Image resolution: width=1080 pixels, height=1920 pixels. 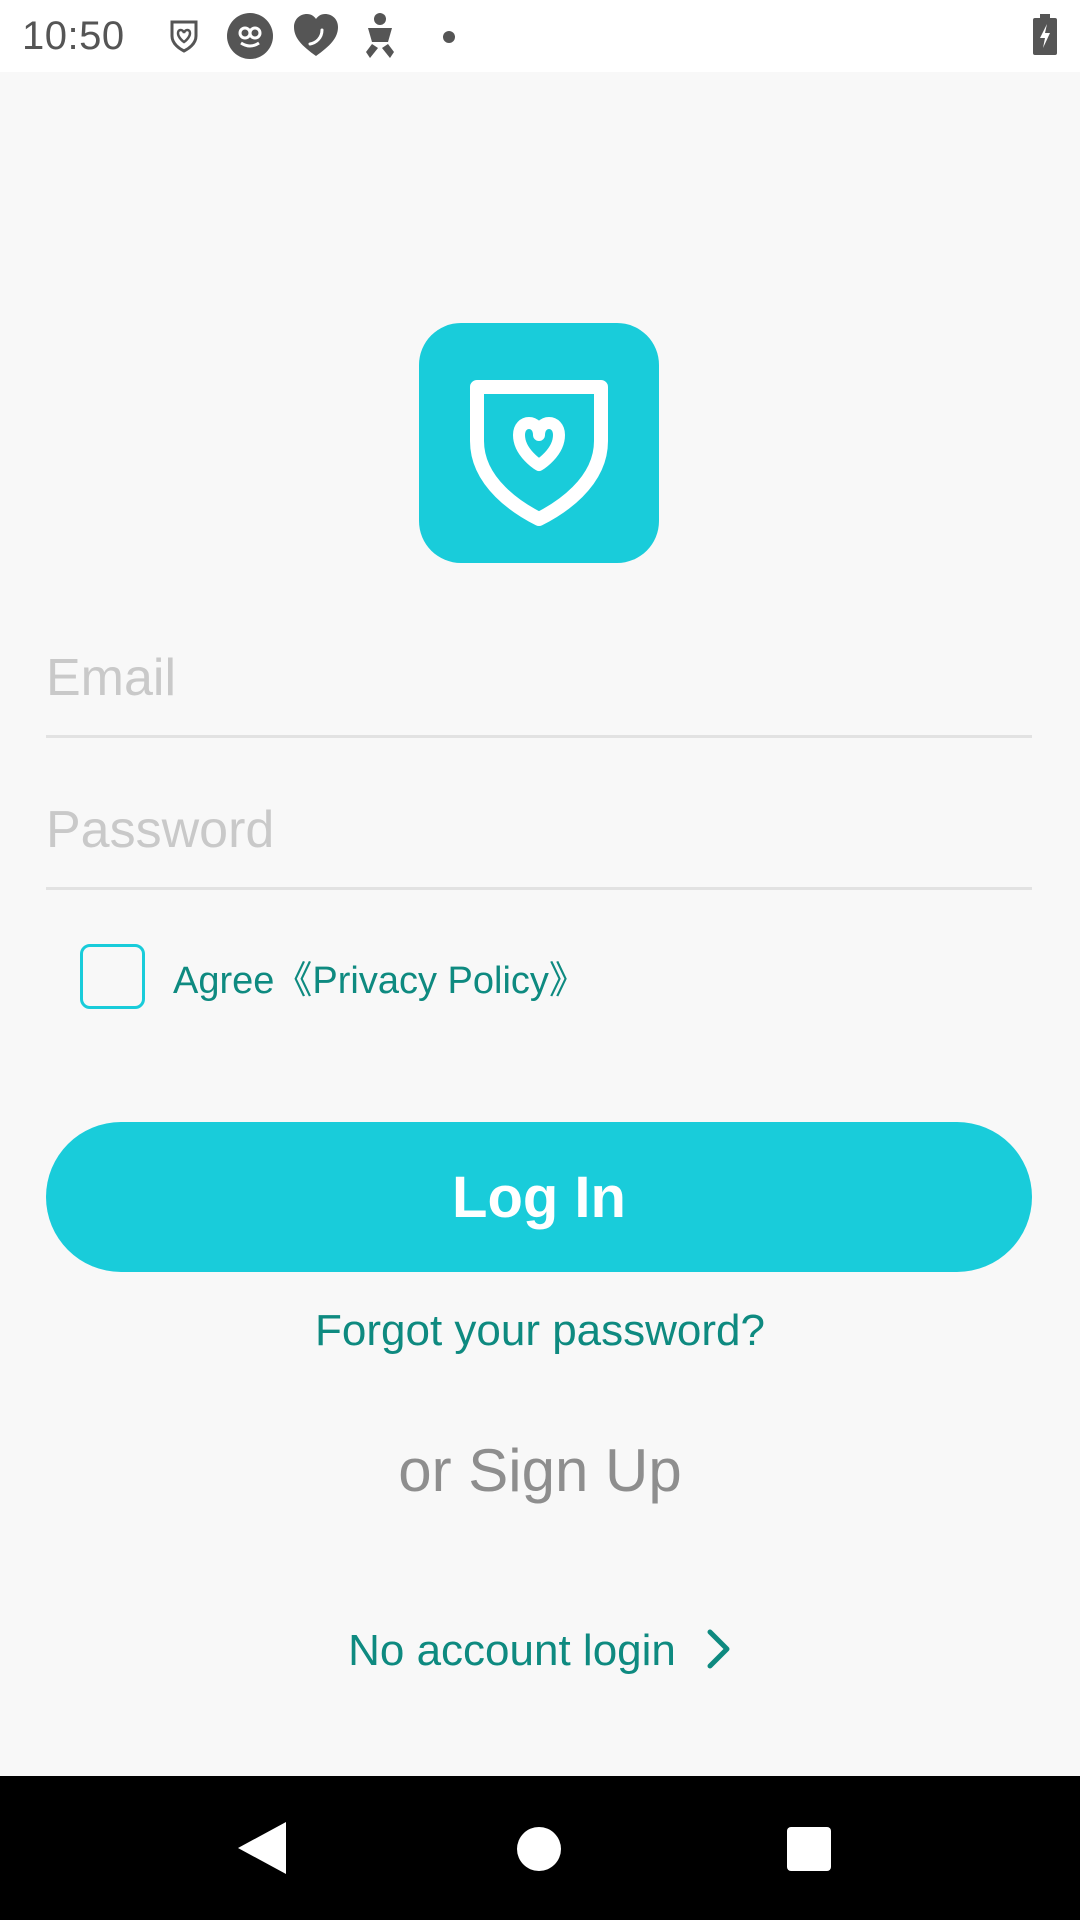 I want to click on app-logo, so click(x=539, y=443).